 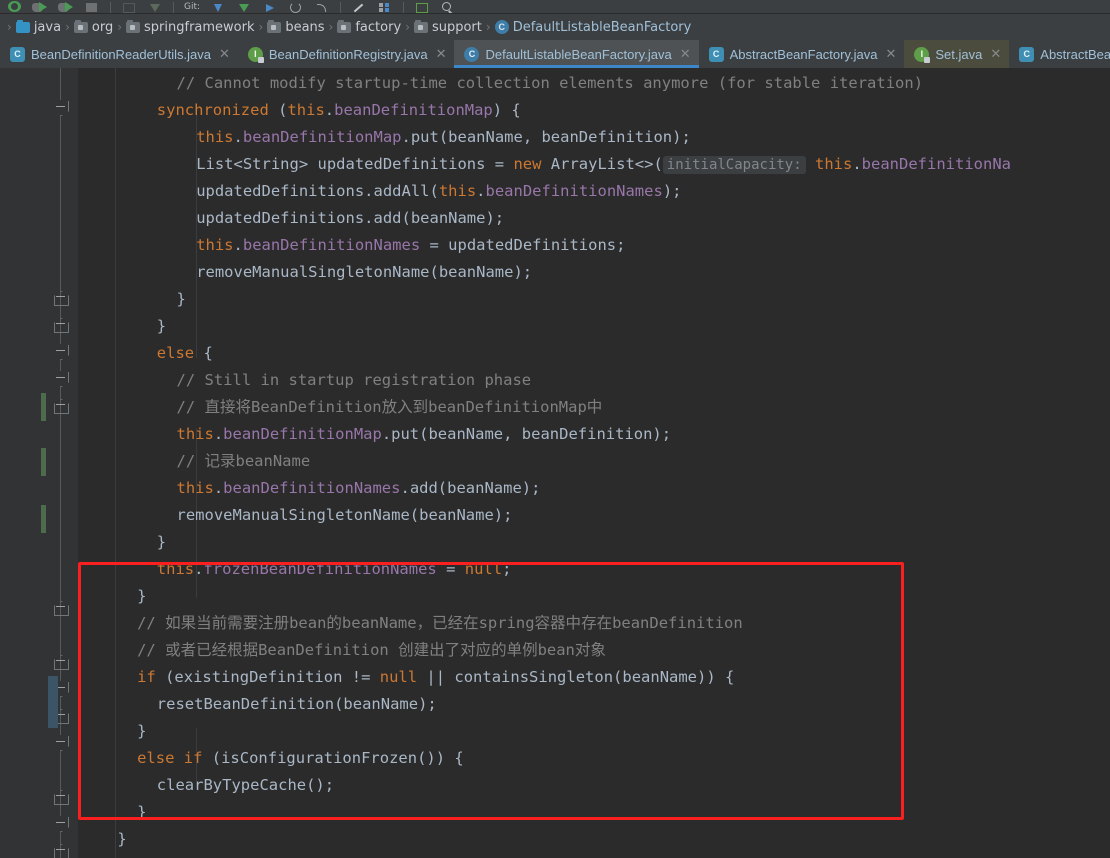 I want to click on code-token: updatedDefinitions.add(beanName);, so click(x=350, y=218).